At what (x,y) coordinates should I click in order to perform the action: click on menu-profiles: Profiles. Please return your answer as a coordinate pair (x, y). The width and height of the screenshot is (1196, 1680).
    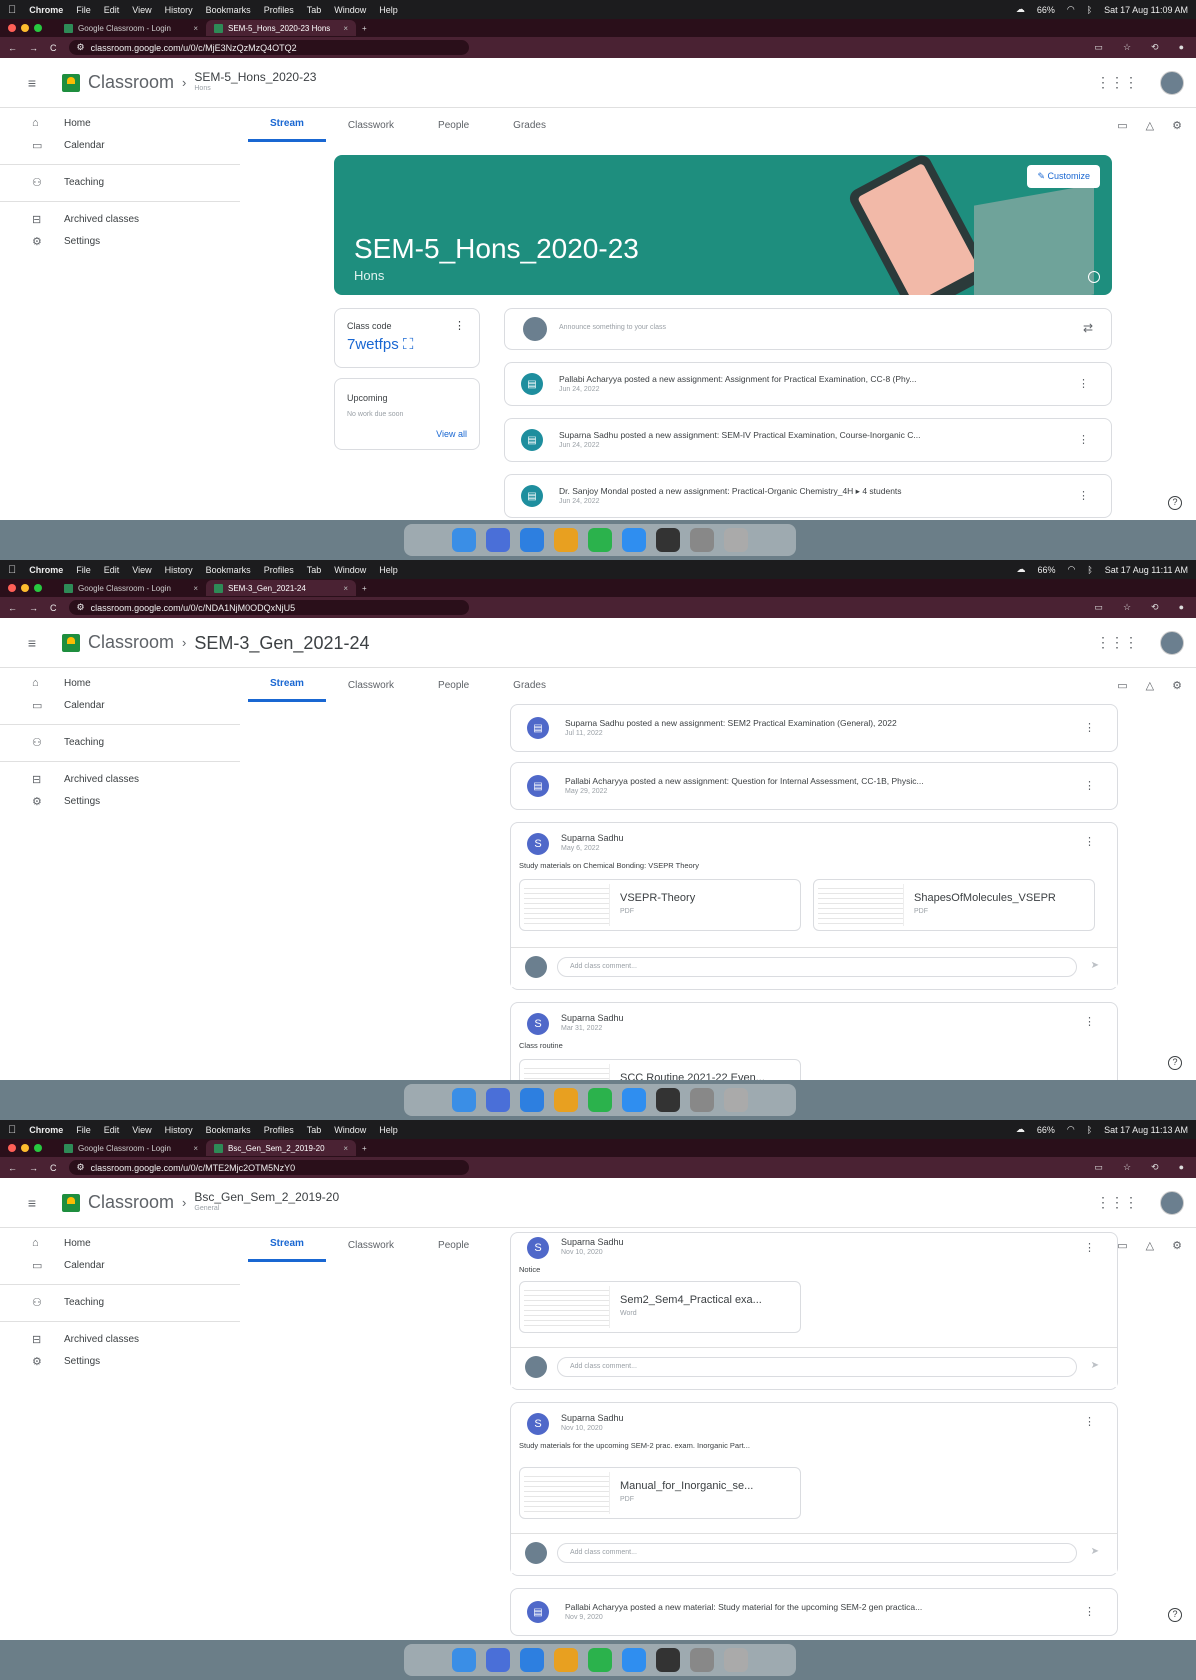
    Looking at the image, I should click on (279, 10).